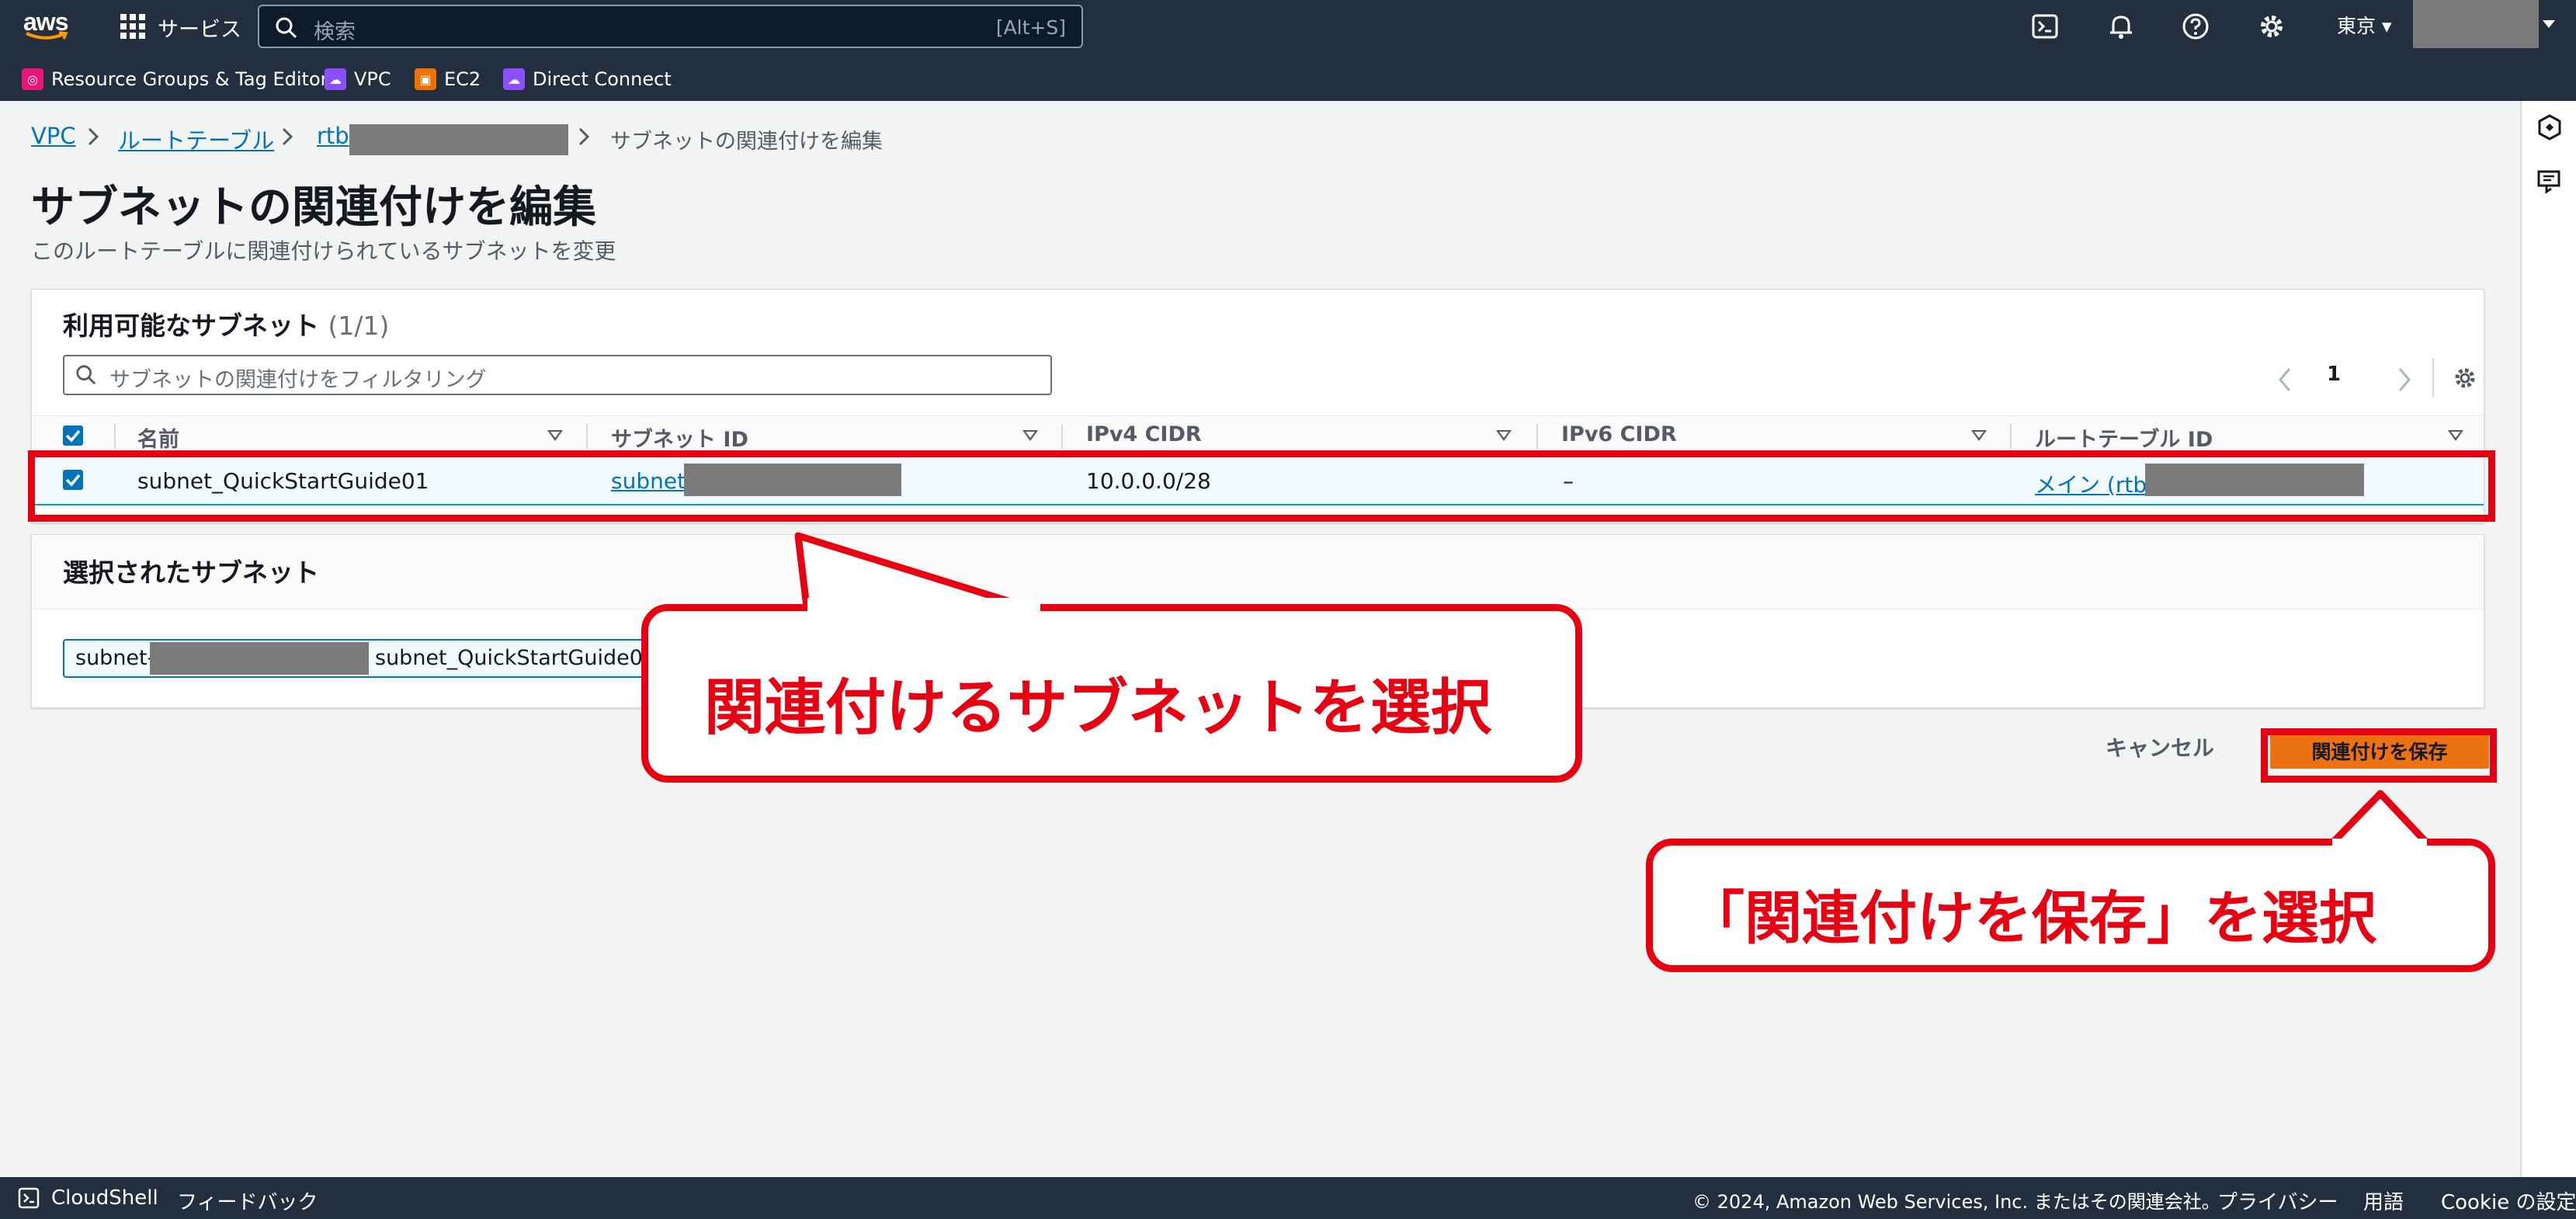 This screenshot has height=1219, width=2576. Describe the element at coordinates (196, 139) in the screenshot. I see `breadcrumb-route-tables: ルートテーブル` at that location.